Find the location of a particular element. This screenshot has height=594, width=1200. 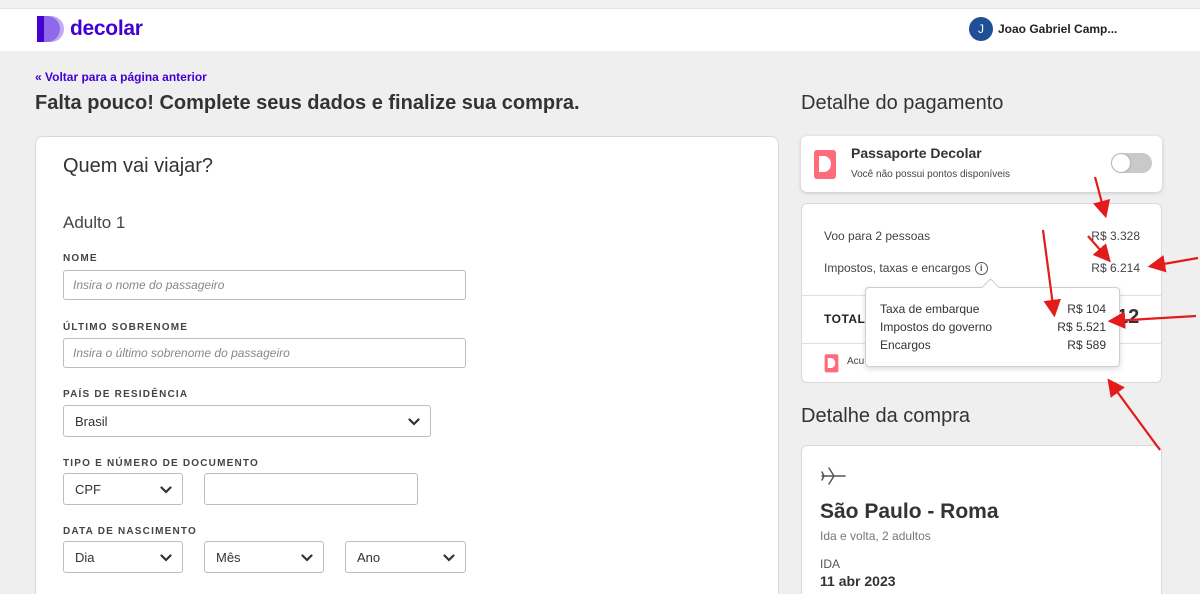

impostos-value: R$ 6.214 is located at coordinates (1115, 268).